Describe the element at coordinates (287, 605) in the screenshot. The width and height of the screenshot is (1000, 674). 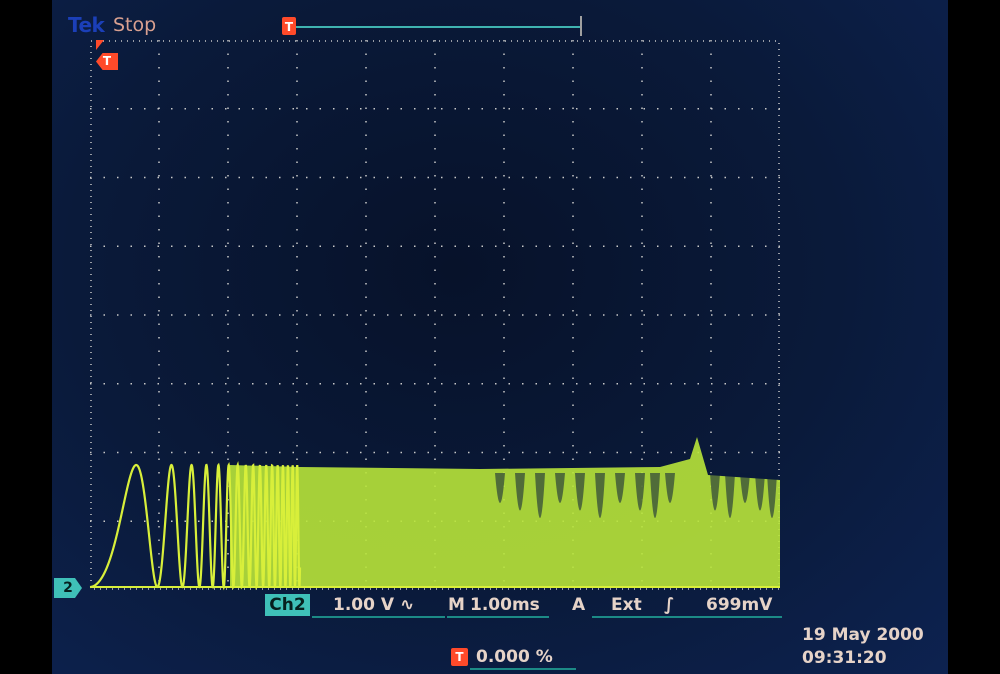
I see `channel-label: Ch2` at that location.